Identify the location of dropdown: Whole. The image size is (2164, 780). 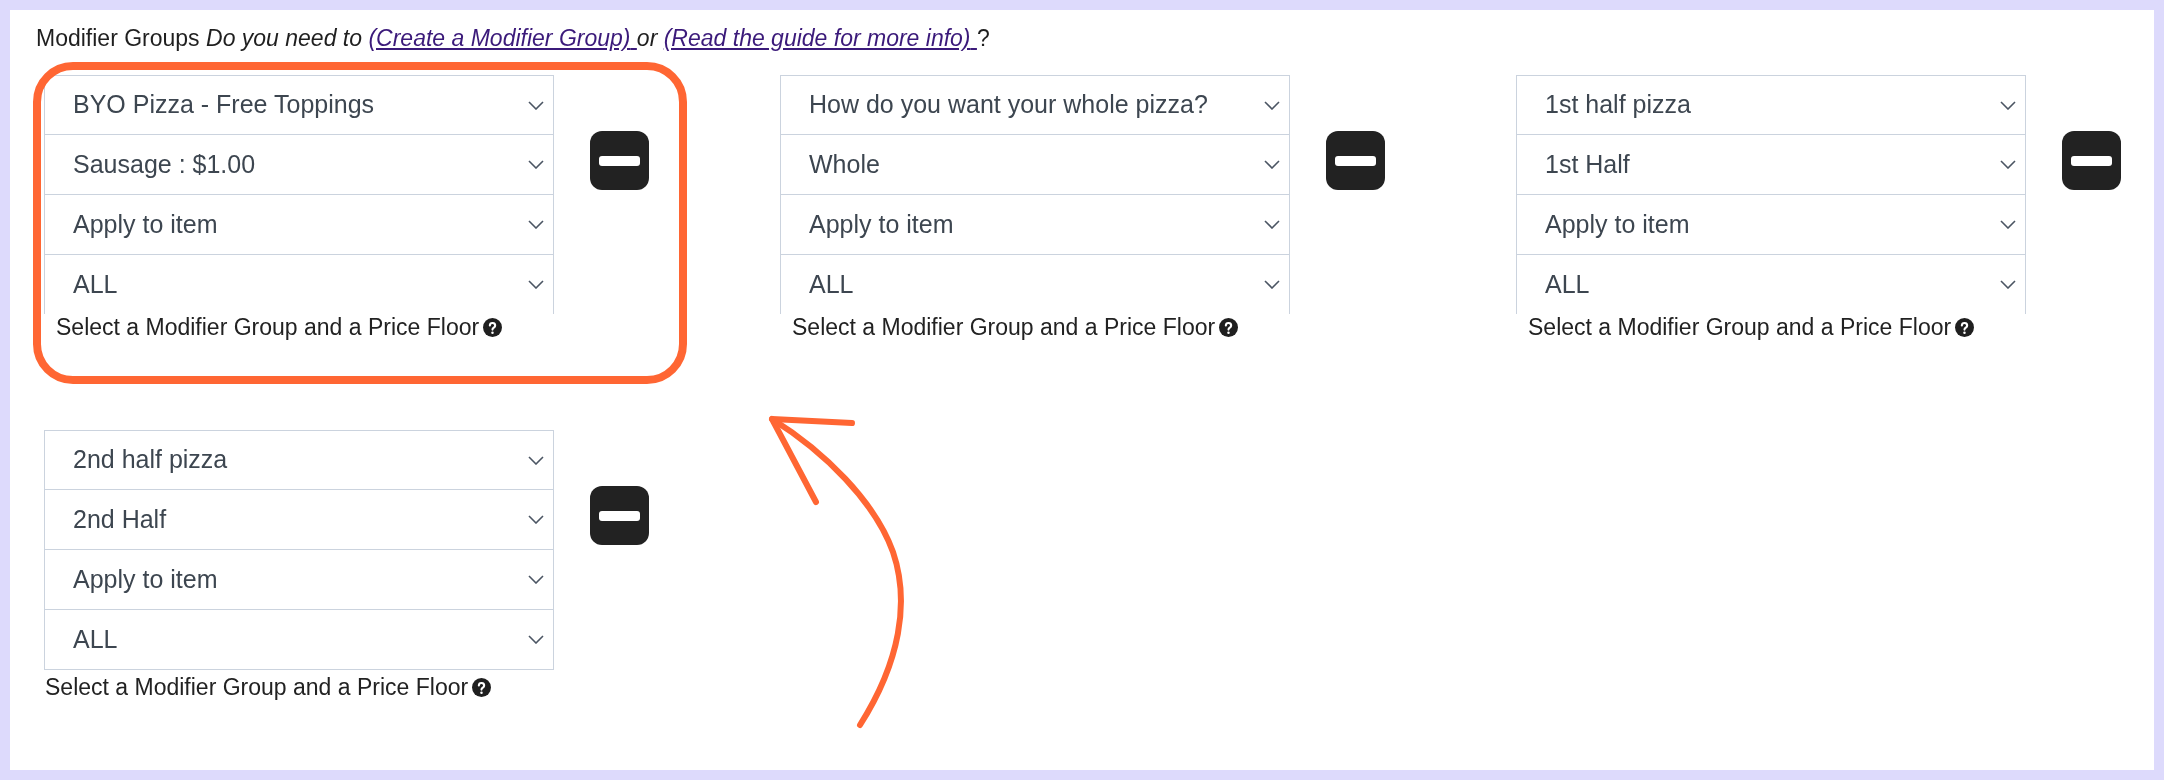
(1035, 165).